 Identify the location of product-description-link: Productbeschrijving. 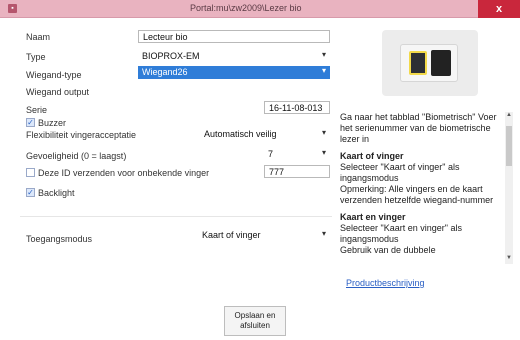
(385, 283).